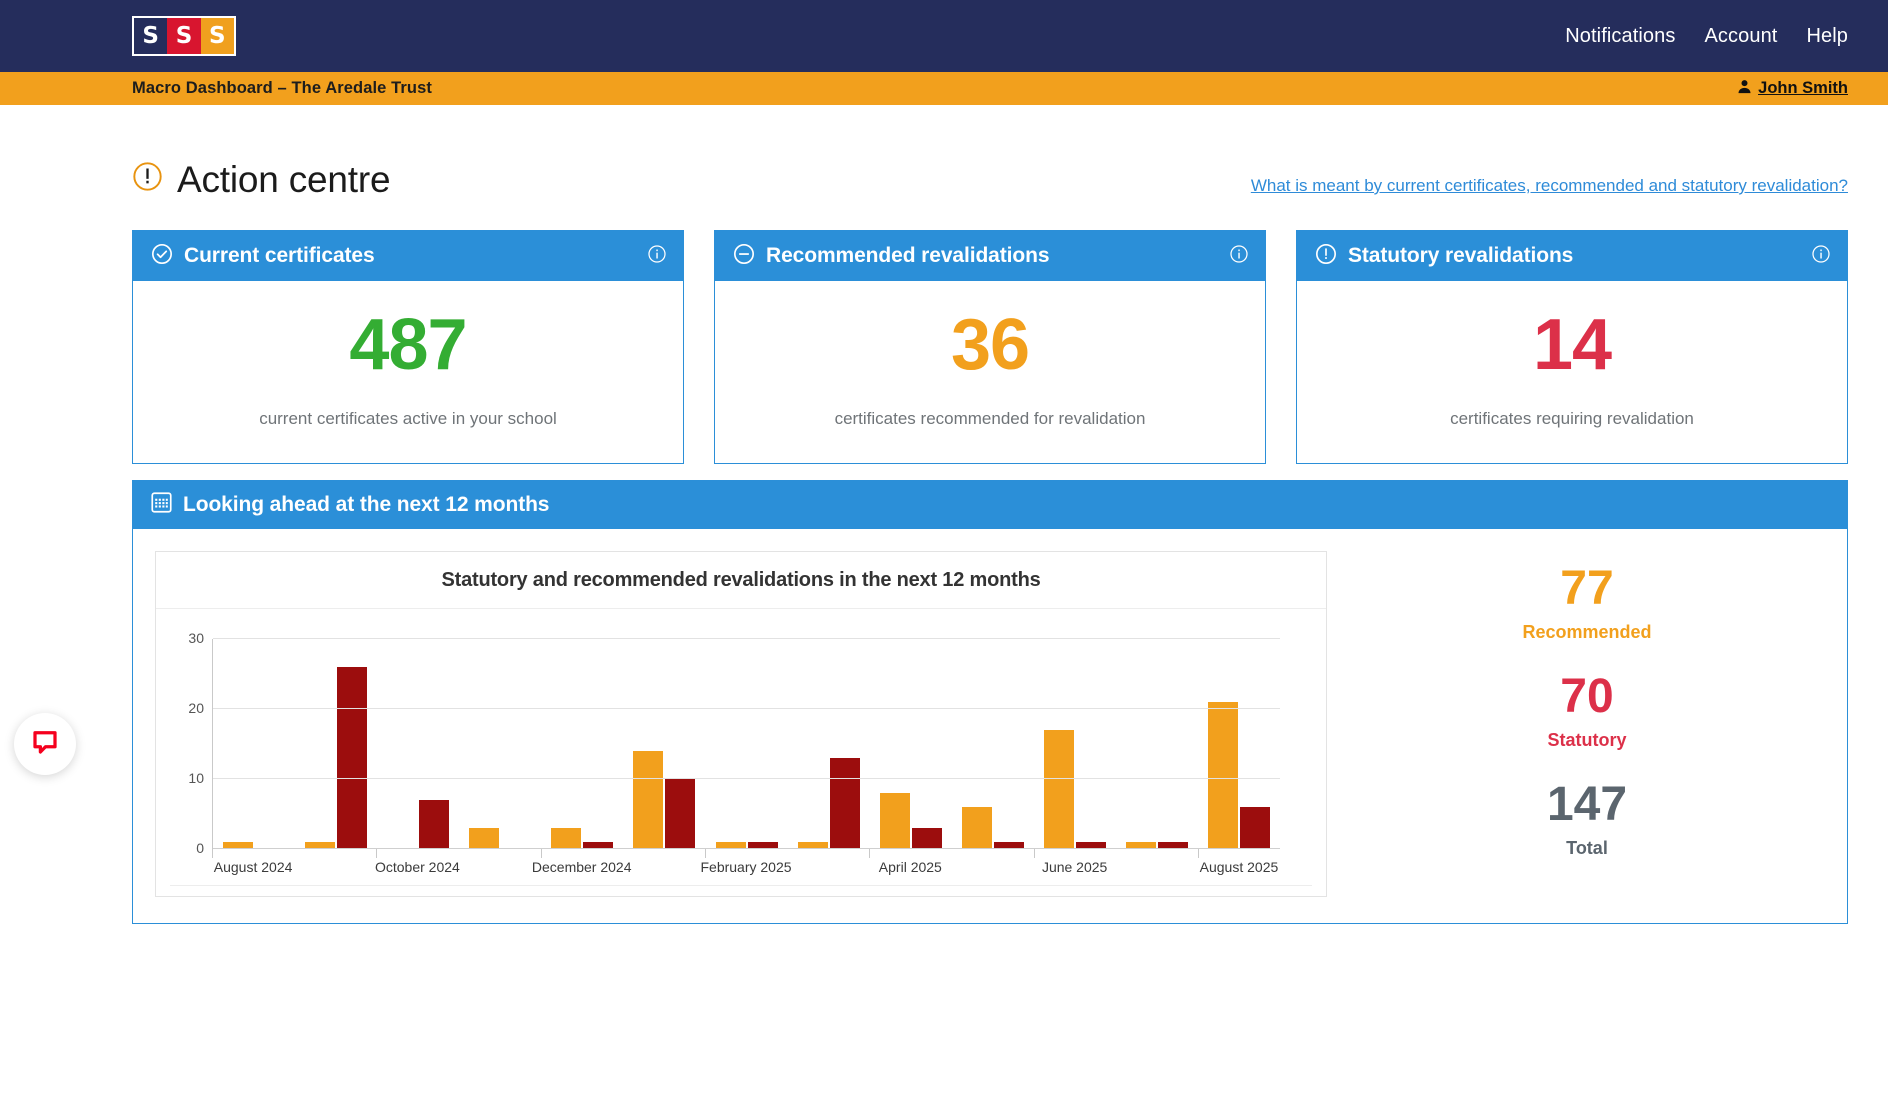 This screenshot has height=1100, width=1888. I want to click on sss-logo: S S S, so click(184, 36).